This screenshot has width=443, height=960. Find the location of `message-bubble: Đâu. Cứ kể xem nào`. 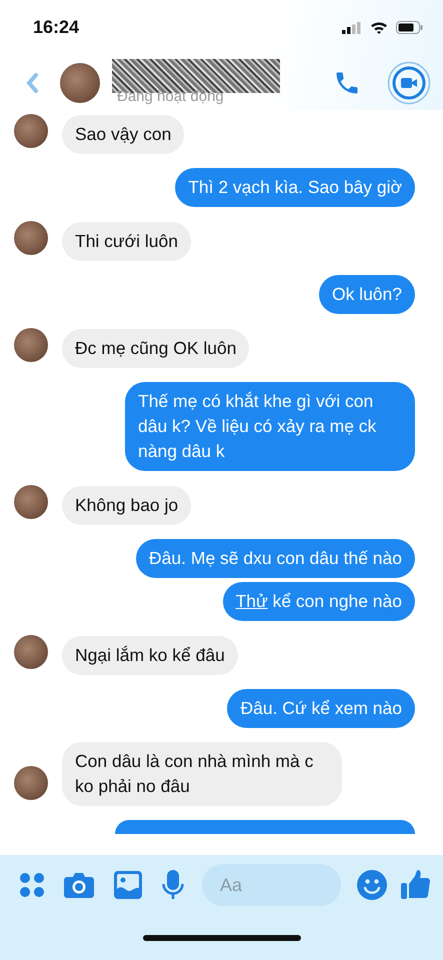

message-bubble: Đâu. Cứ kể xem nào is located at coordinates (321, 708).